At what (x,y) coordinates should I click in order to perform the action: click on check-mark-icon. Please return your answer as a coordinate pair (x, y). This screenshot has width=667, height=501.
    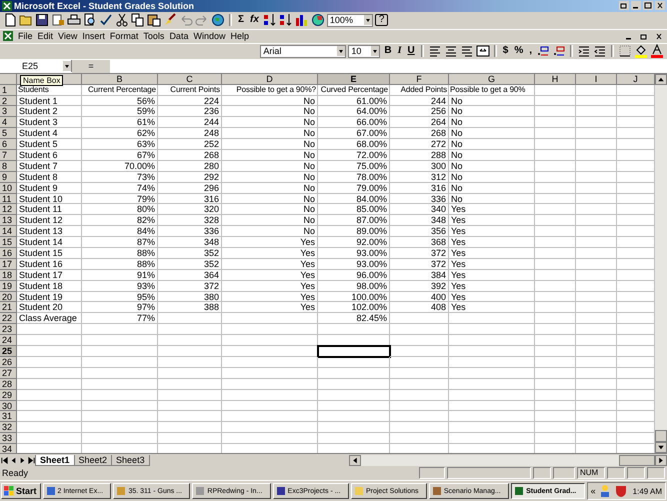
    Looking at the image, I should click on (106, 20).